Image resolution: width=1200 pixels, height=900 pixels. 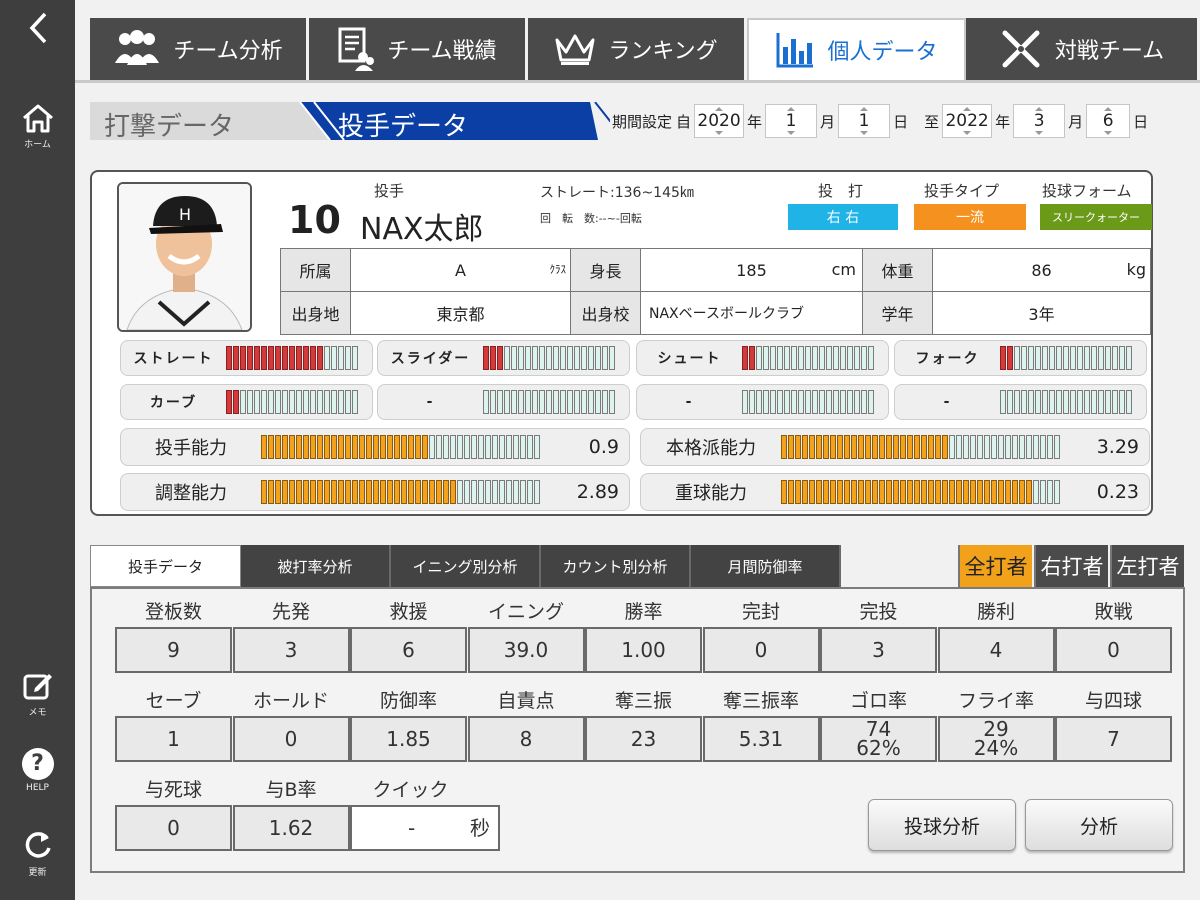 What do you see at coordinates (37, 126) in the screenshot?
I see `sidebar-item-home: ホーム` at bounding box center [37, 126].